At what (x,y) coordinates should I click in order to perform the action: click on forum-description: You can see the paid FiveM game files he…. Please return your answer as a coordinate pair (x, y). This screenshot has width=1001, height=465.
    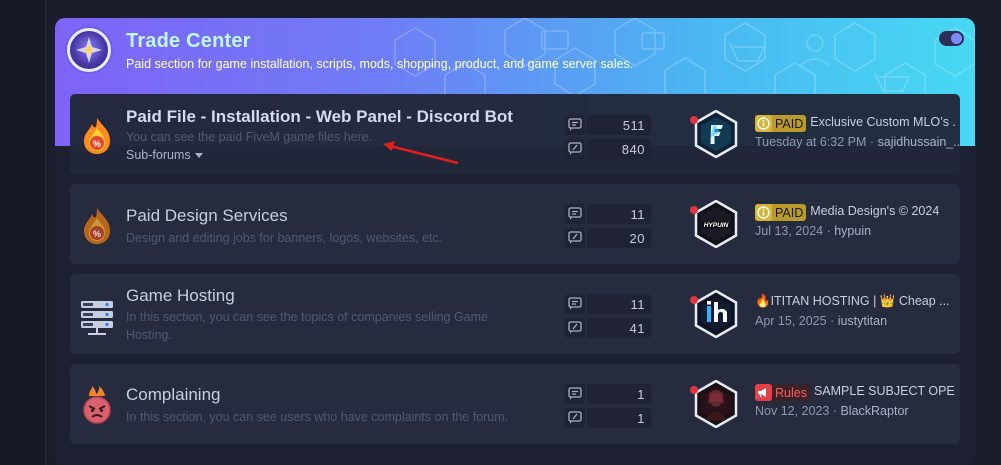
    Looking at the image, I should click on (249, 137).